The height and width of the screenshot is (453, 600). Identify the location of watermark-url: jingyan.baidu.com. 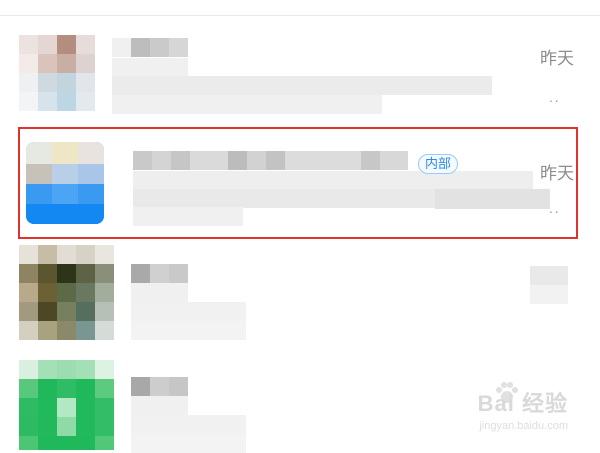
(523, 426).